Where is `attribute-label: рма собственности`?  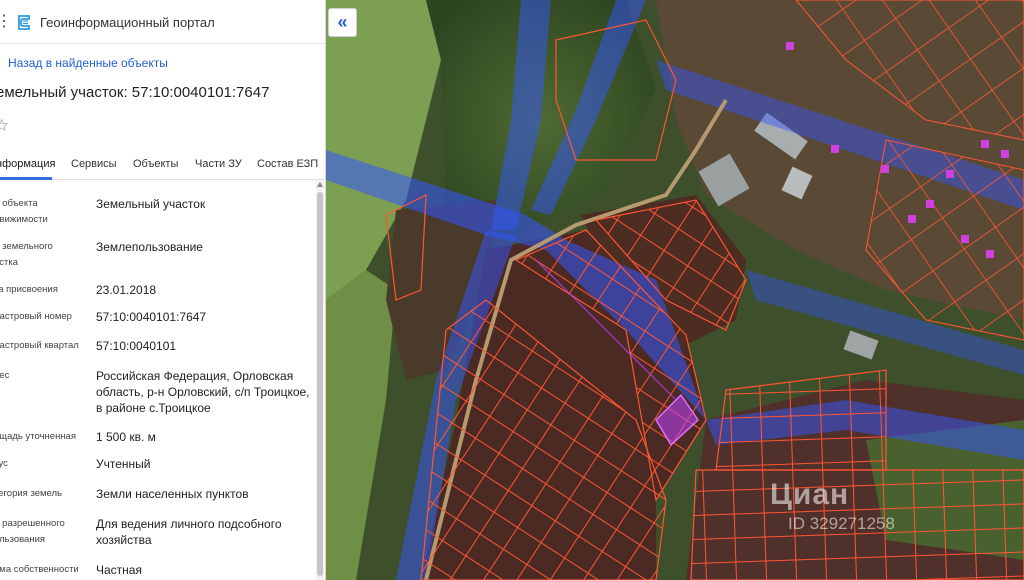
attribute-label: рма собственности is located at coordinates (39, 569).